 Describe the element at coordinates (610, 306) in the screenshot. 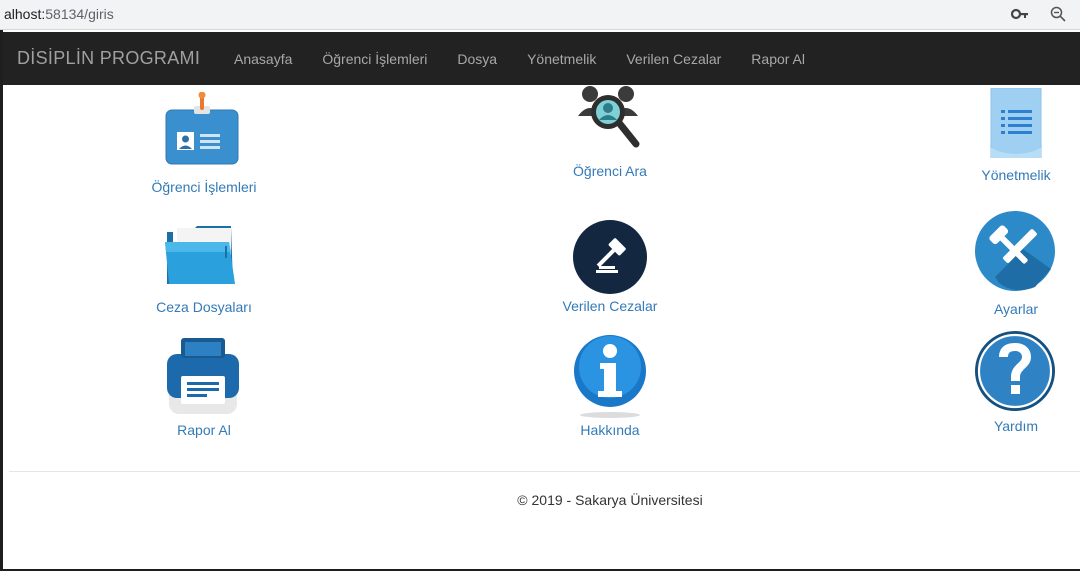

I see `tile-label-verilen-cezalar: Verilen Cezalar` at that location.